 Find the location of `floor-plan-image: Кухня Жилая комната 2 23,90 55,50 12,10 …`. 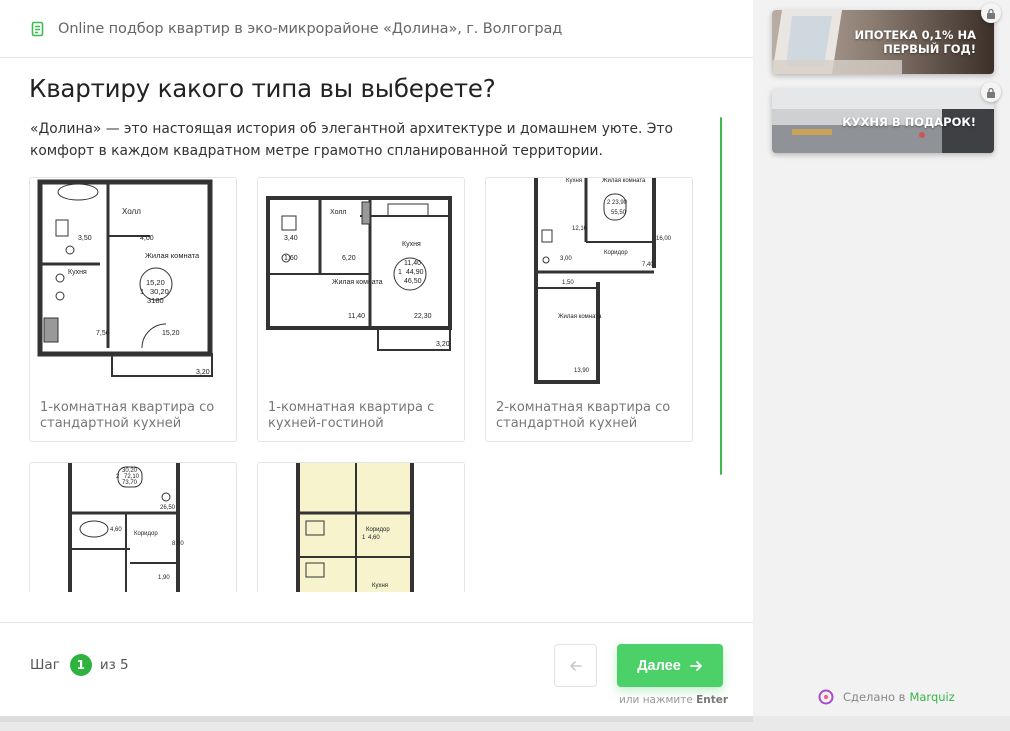

floor-plan-image: Кухня Жилая комната 2 23,90 55,50 12,10 … is located at coordinates (603, 281).